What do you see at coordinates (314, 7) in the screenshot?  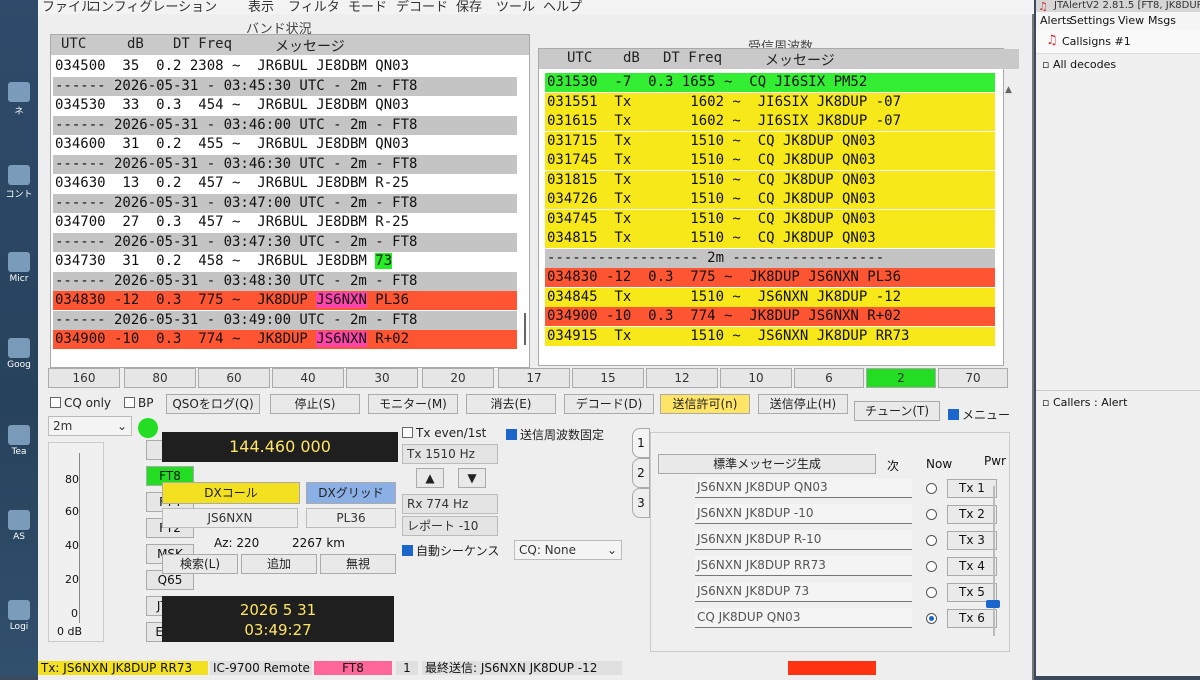 I see `menu-filter: フィルタ` at bounding box center [314, 7].